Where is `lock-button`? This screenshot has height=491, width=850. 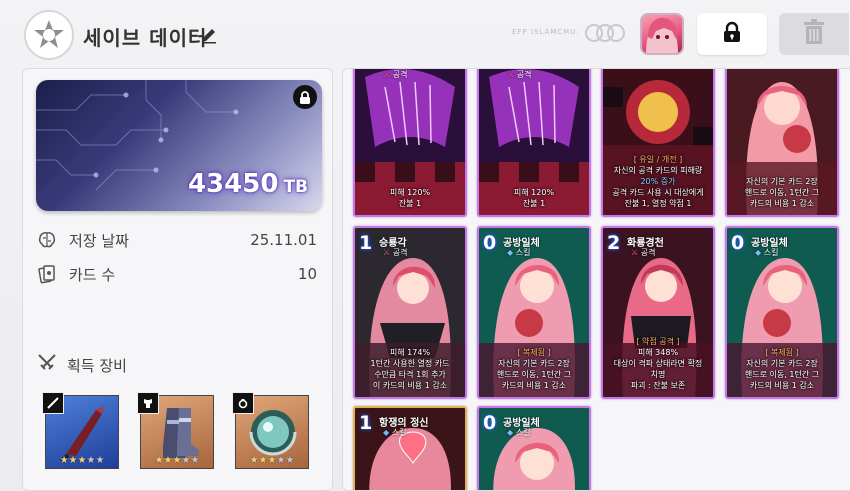 lock-button is located at coordinates (732, 34).